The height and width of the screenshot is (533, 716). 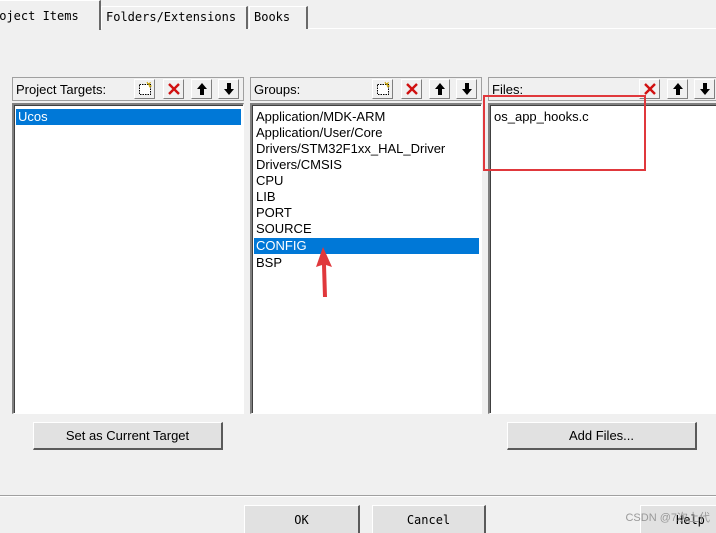 I want to click on move-file-down-button, so click(x=704, y=89).